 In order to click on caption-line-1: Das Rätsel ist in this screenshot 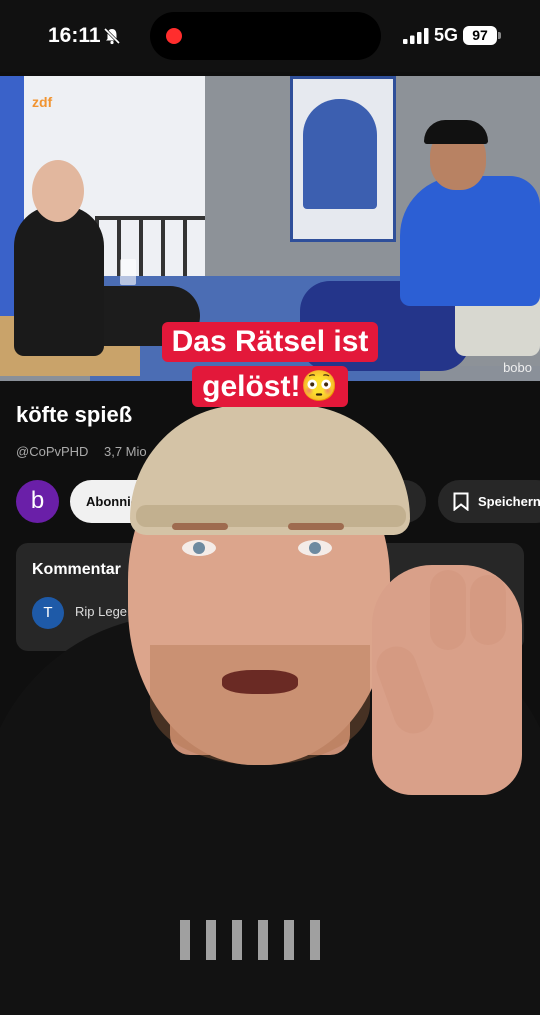, I will do `click(270, 342)`.